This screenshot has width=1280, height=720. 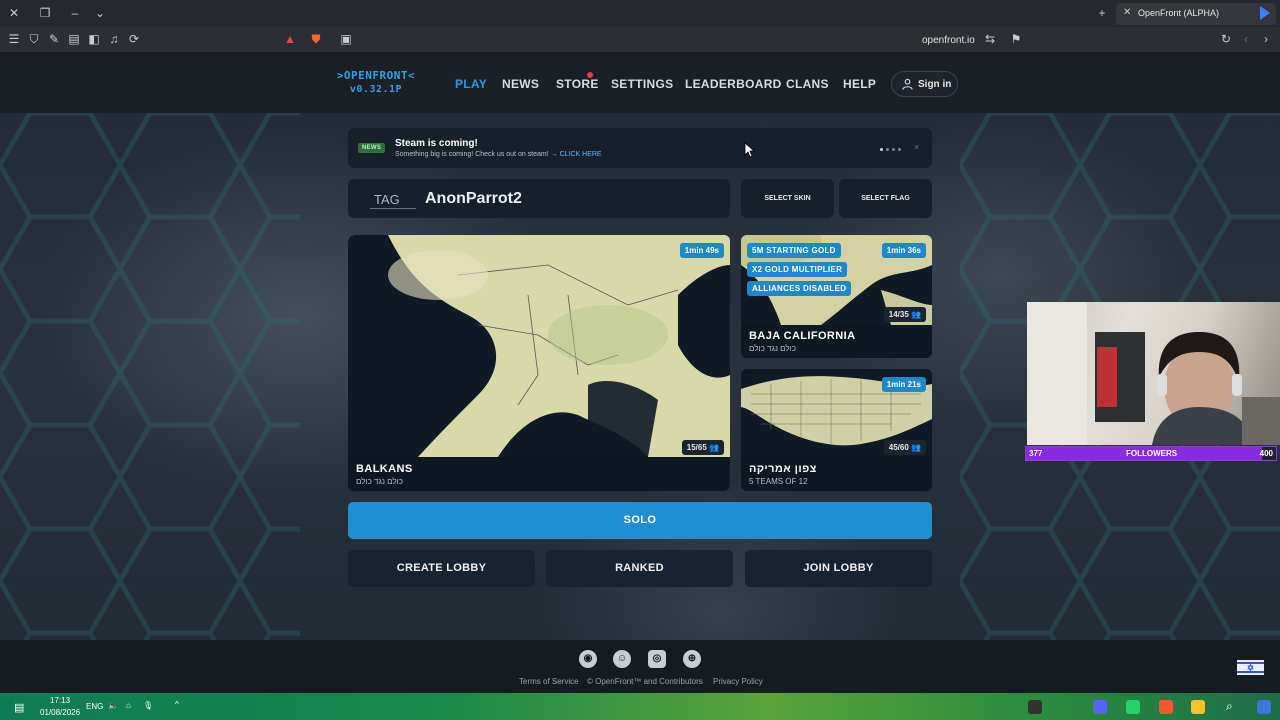 I want to click on tray-expand-icon: ^, so click(x=177, y=704).